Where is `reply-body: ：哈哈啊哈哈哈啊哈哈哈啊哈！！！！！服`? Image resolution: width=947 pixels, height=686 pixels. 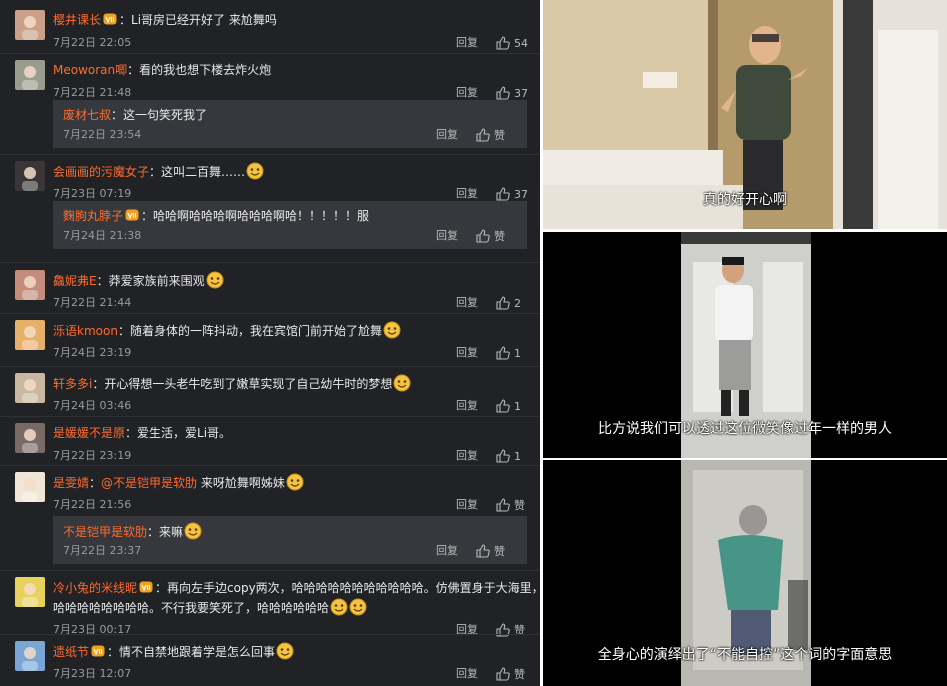
reply-body: ：哈哈啊哈哈哈啊哈哈哈啊哈！！！！！服 is located at coordinates (255, 216).